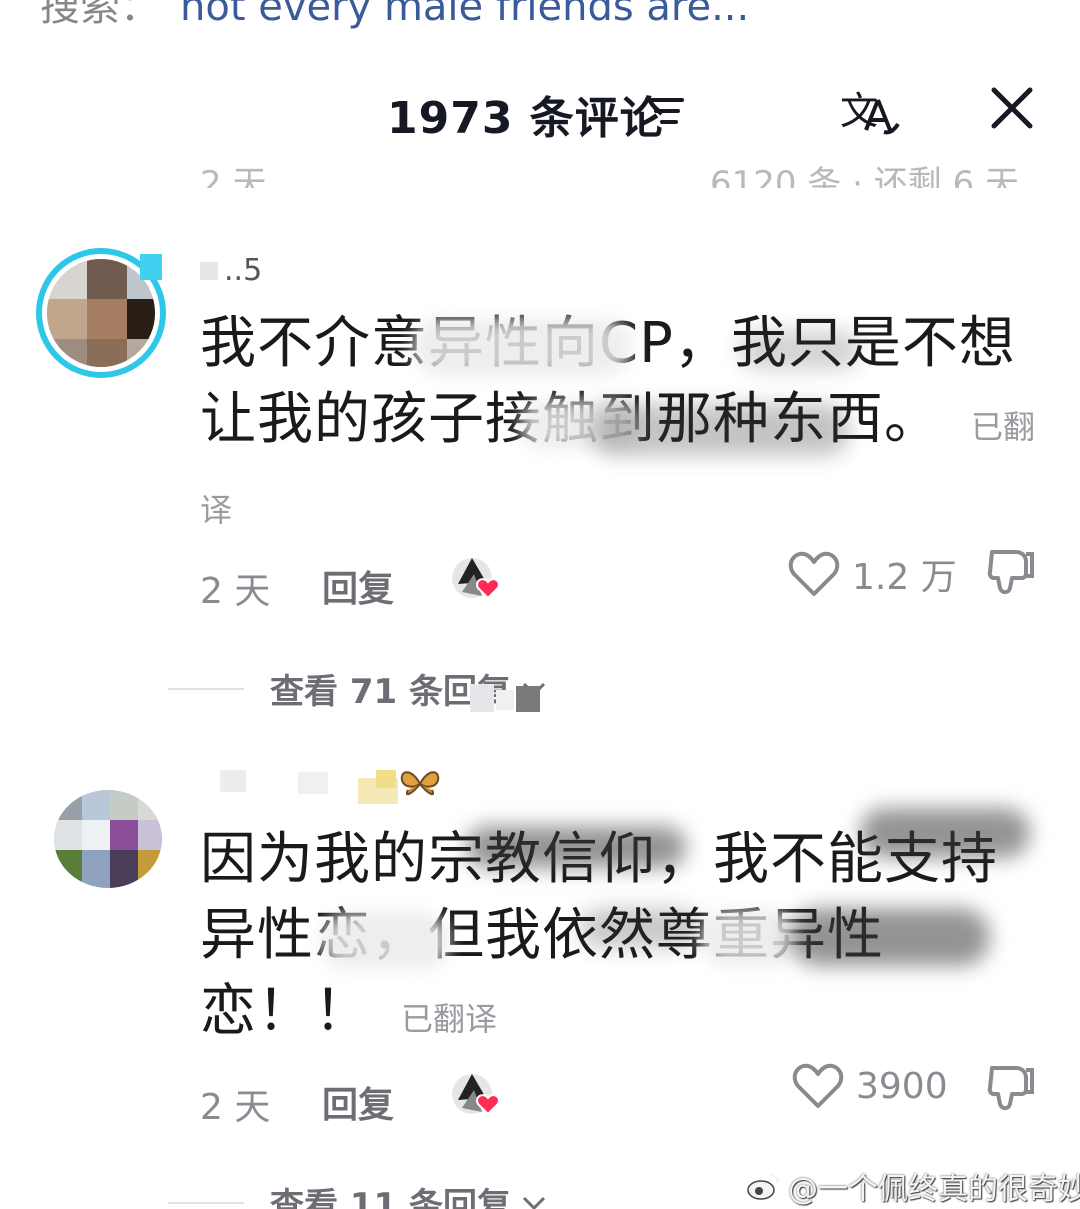 This screenshot has width=1080, height=1209. Describe the element at coordinates (534, 1202) in the screenshot. I see `chevron-down-icon` at that location.